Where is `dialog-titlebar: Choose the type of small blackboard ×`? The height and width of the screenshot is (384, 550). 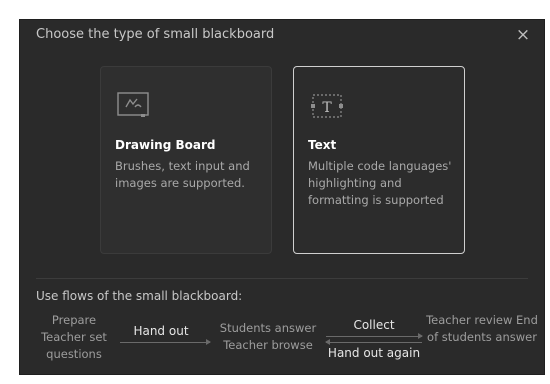
dialog-titlebar: Choose the type of small blackboard × is located at coordinates (282, 35).